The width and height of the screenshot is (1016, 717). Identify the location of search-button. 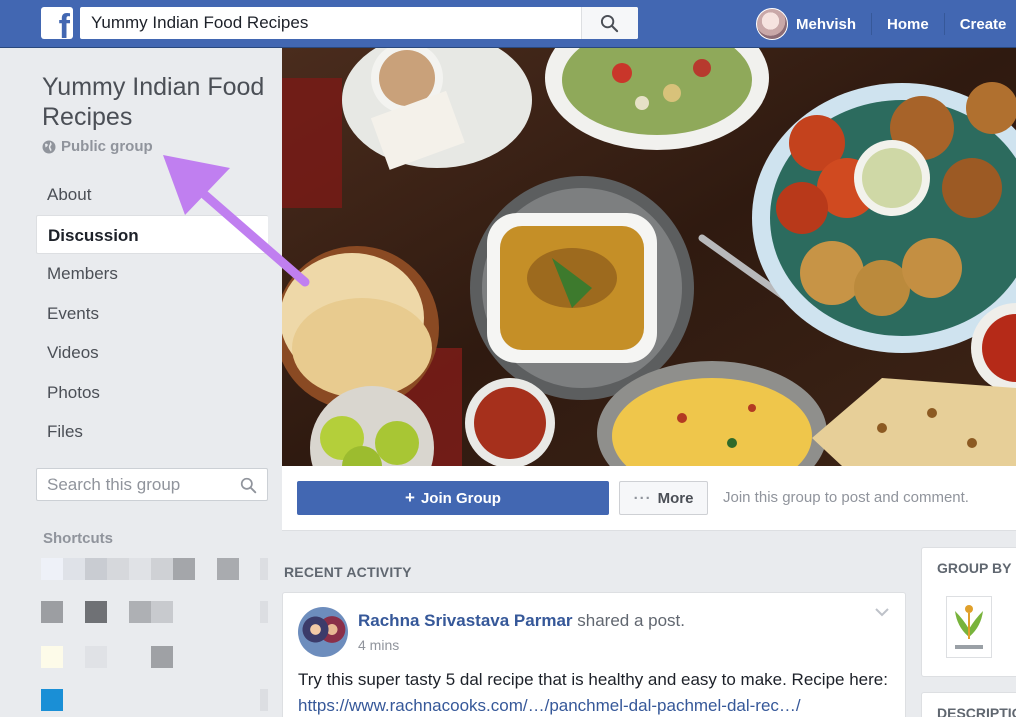
(609, 23).